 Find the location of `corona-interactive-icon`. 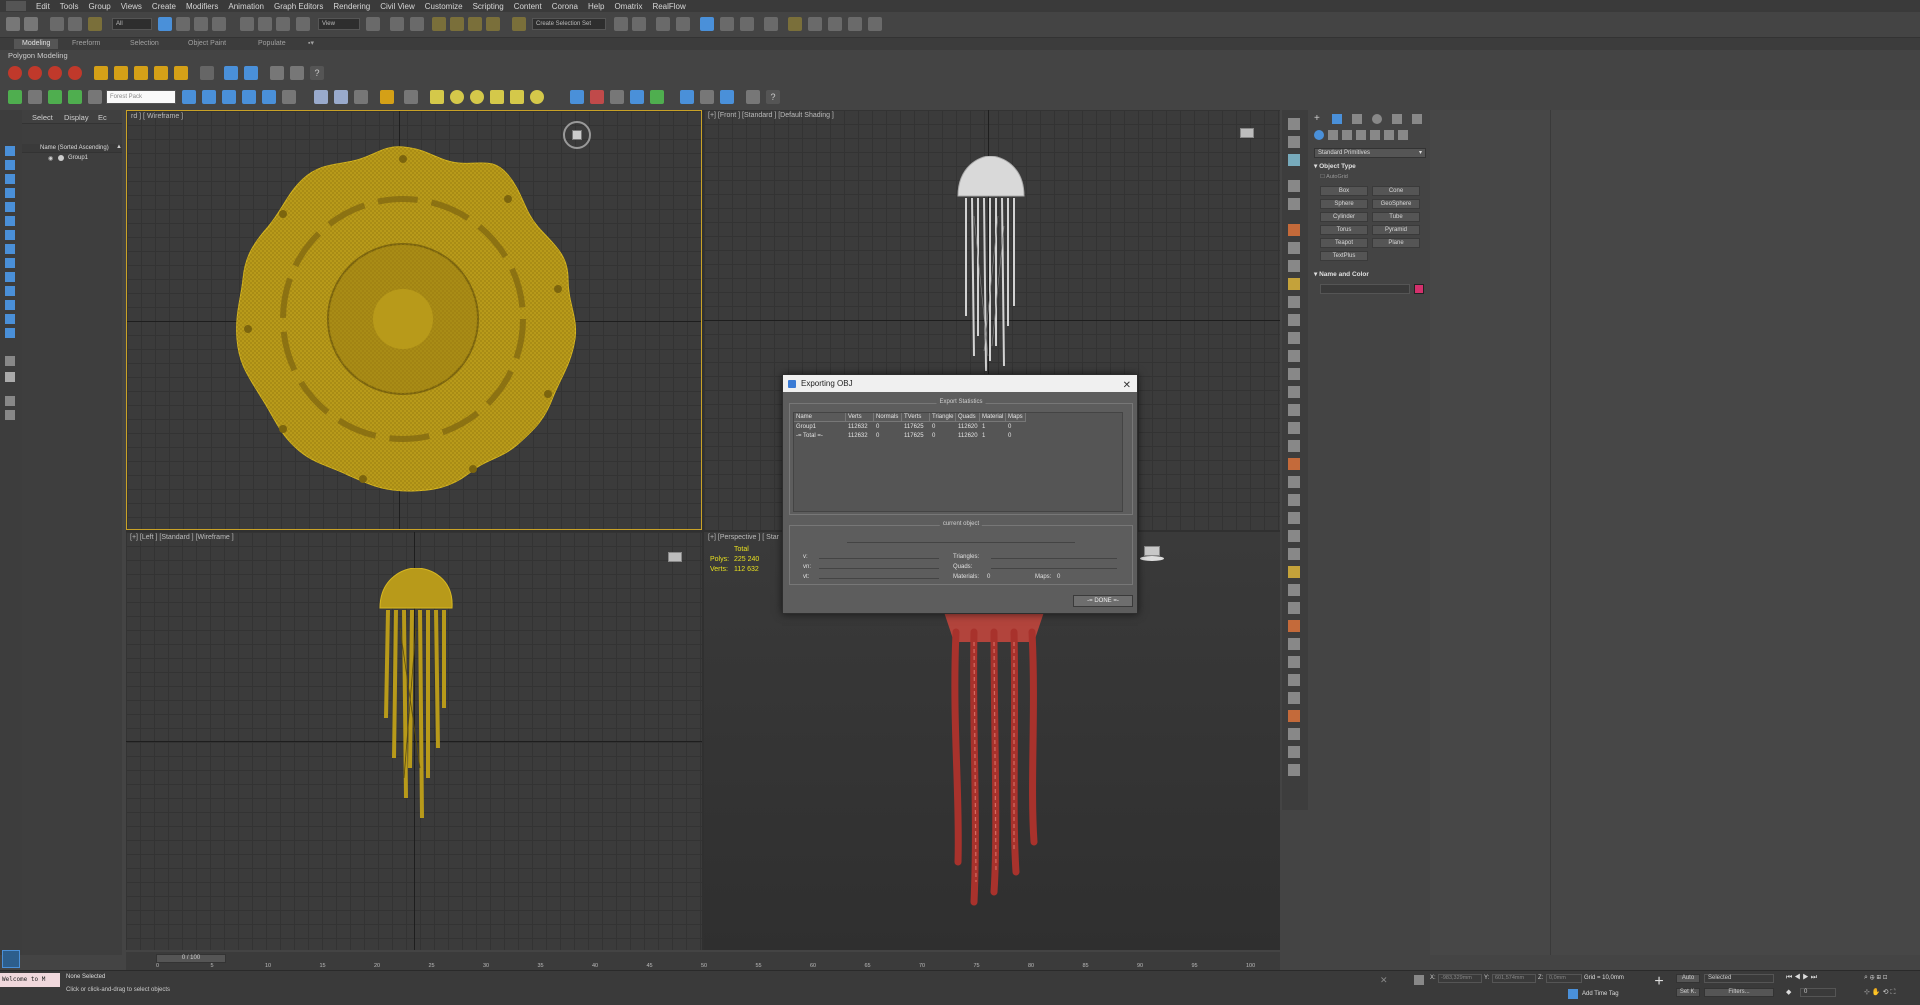

corona-interactive-icon is located at coordinates (35, 73).